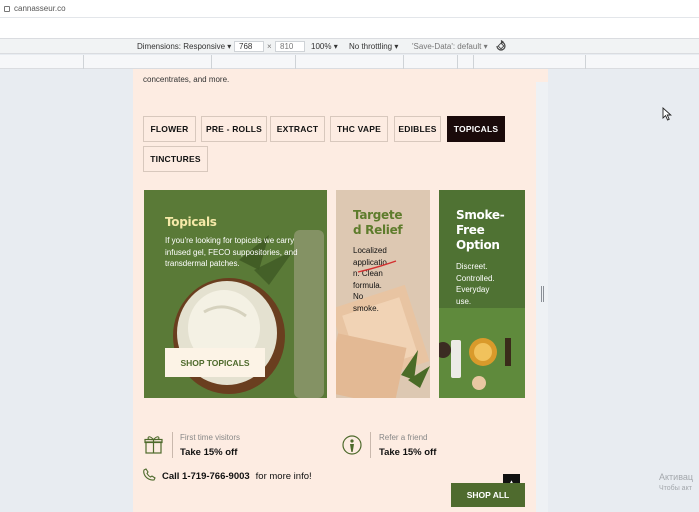 The image size is (699, 512). I want to click on tab-thc-vape: THC VAPE, so click(359, 129).